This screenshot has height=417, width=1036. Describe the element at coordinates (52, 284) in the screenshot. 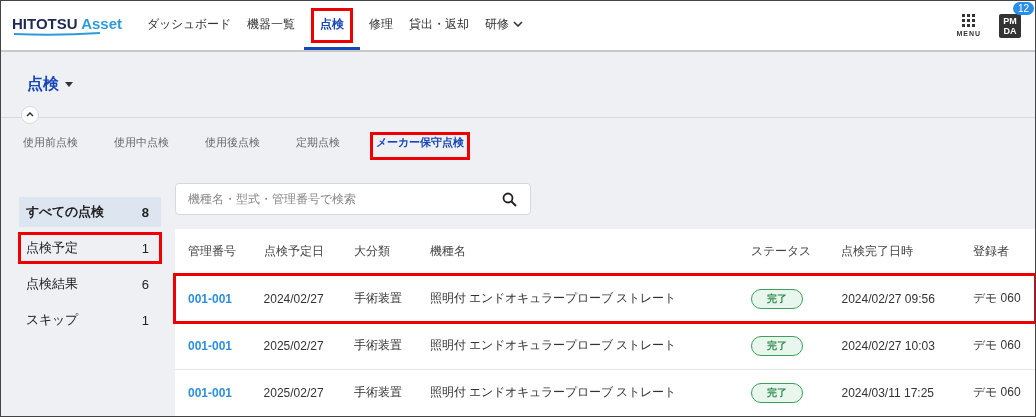

I see `sidebar-label: 点検結果` at that location.